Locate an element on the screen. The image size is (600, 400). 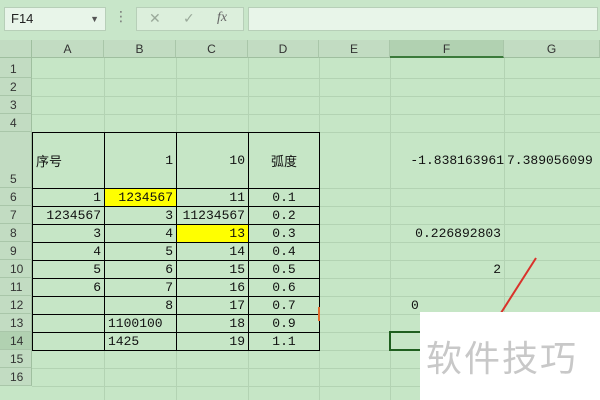
watermark-overlay: 软件技巧 is located at coordinates (510, 356).